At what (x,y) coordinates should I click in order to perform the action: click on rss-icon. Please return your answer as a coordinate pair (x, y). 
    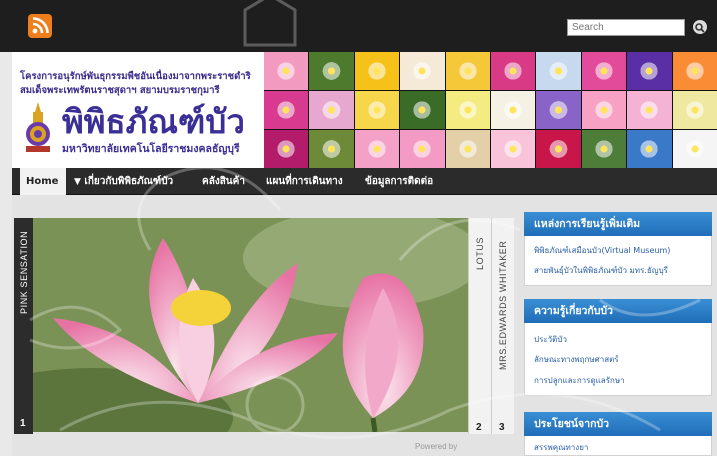
    Looking at the image, I should click on (40, 26).